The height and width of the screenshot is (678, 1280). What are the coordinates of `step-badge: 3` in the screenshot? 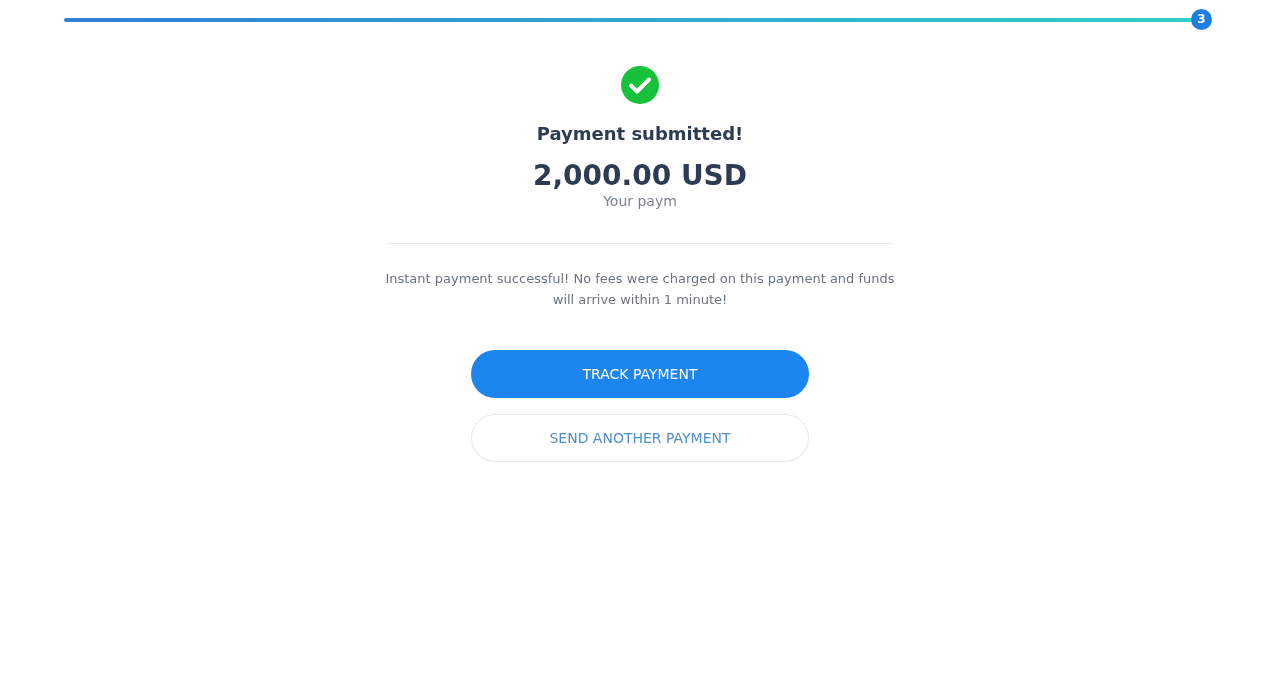 It's located at (1201, 19).